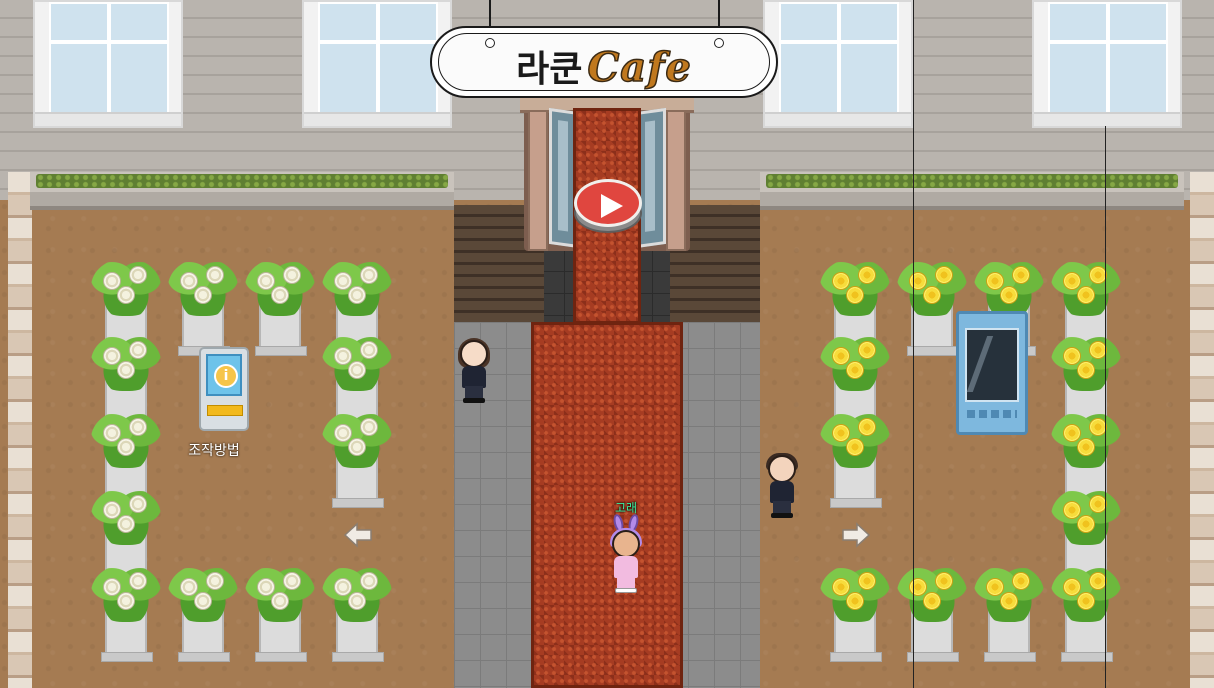  I want to click on cafe-sign: 라쿤 Cafe, so click(604, 62).